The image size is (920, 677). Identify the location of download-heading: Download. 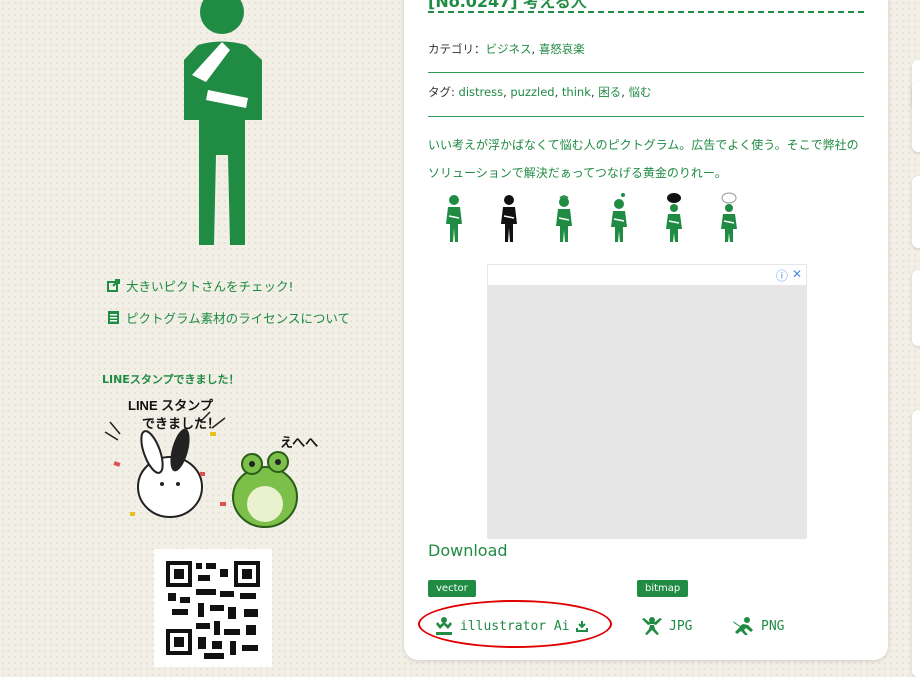
(468, 550).